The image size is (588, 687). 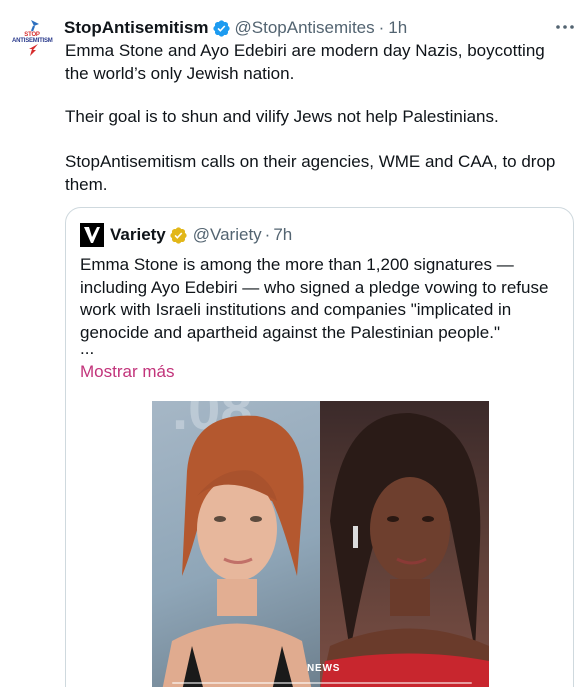 I want to click on portrait-right-image, so click(x=404, y=549).